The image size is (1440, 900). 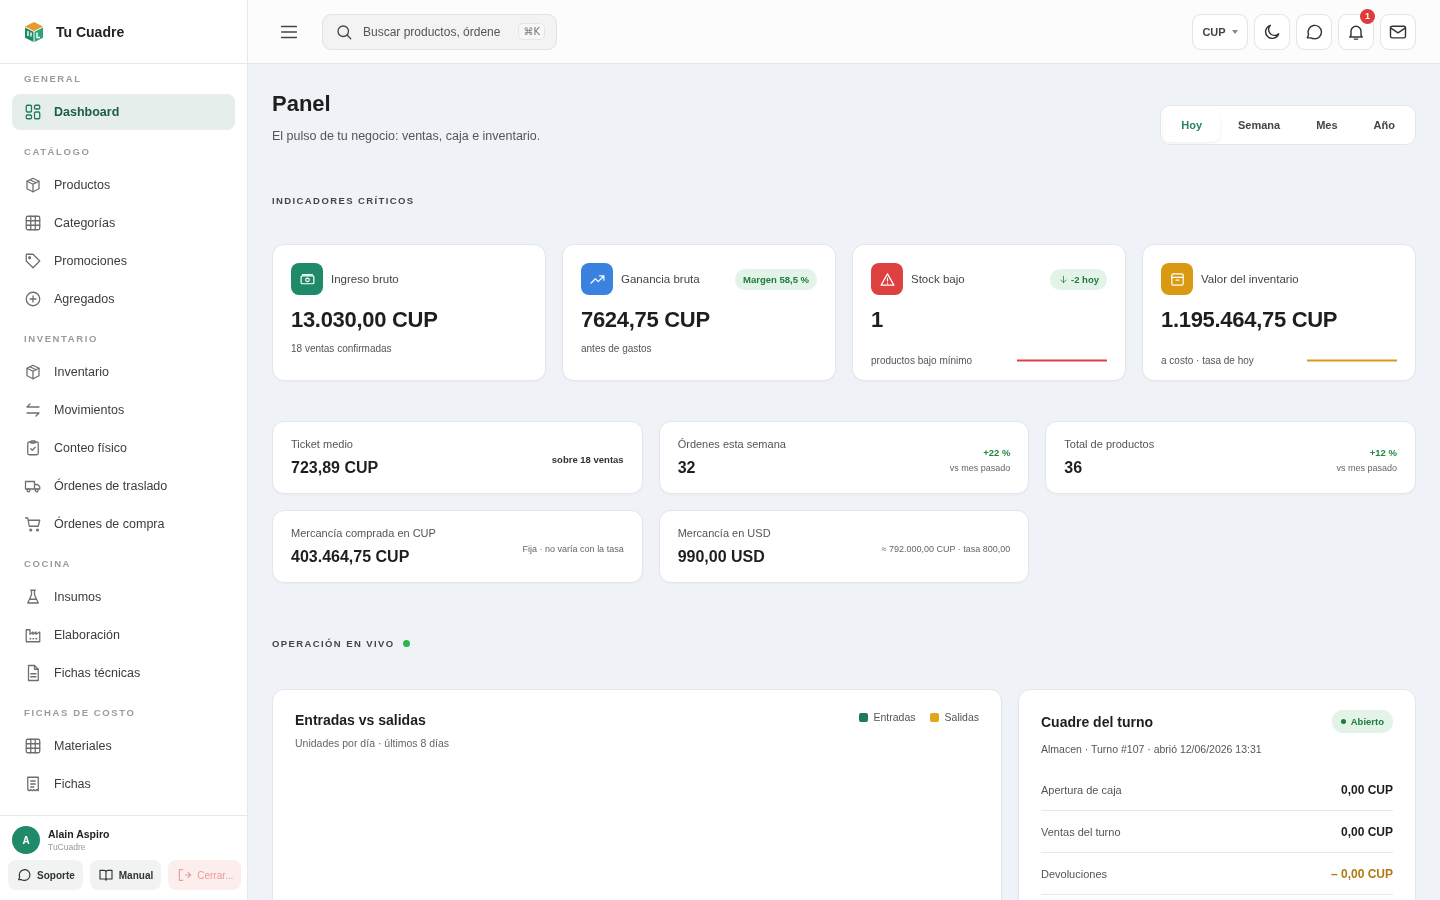 What do you see at coordinates (123, 486) in the screenshot?
I see `nav-item: Órdenes de traslado` at bounding box center [123, 486].